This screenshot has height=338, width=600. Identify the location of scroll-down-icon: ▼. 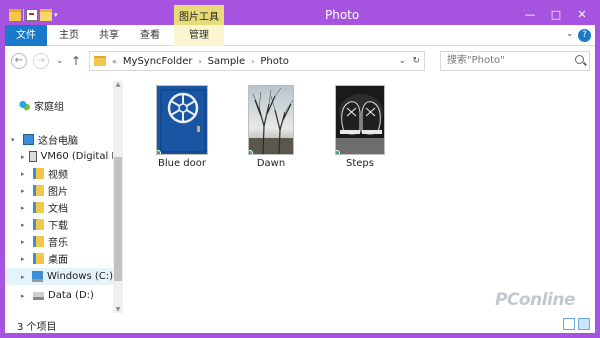
(118, 309).